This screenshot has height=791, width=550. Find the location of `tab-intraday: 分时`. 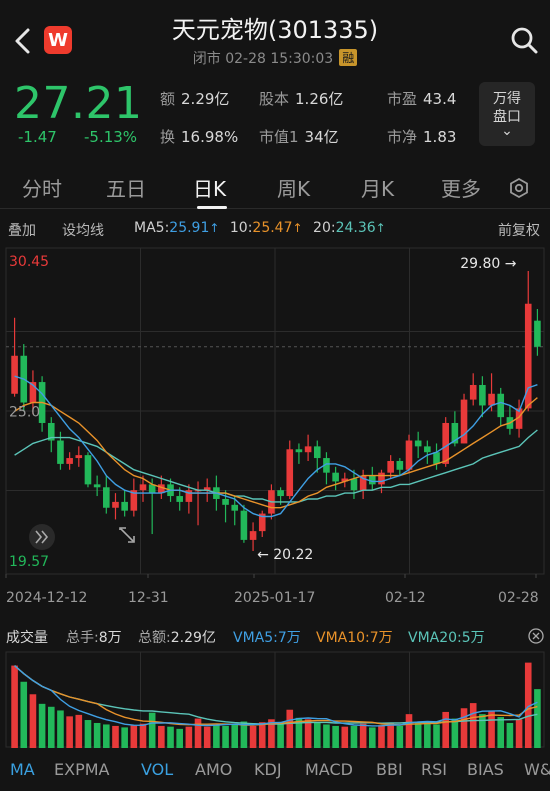

tab-intraday: 分时 is located at coordinates (42, 187).